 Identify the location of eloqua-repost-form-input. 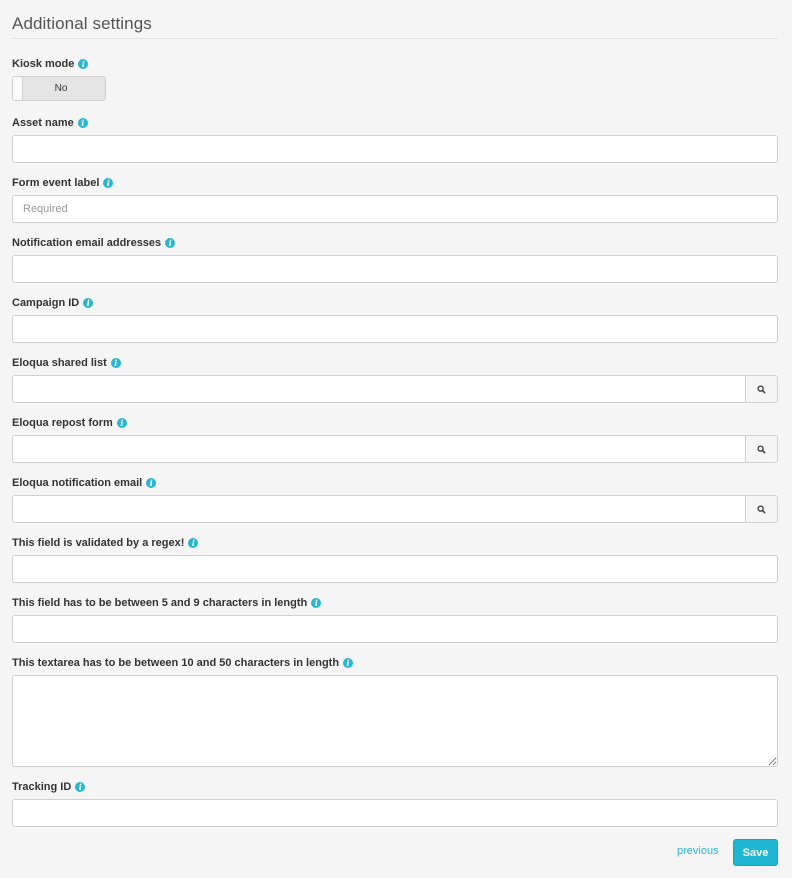
(379, 449).